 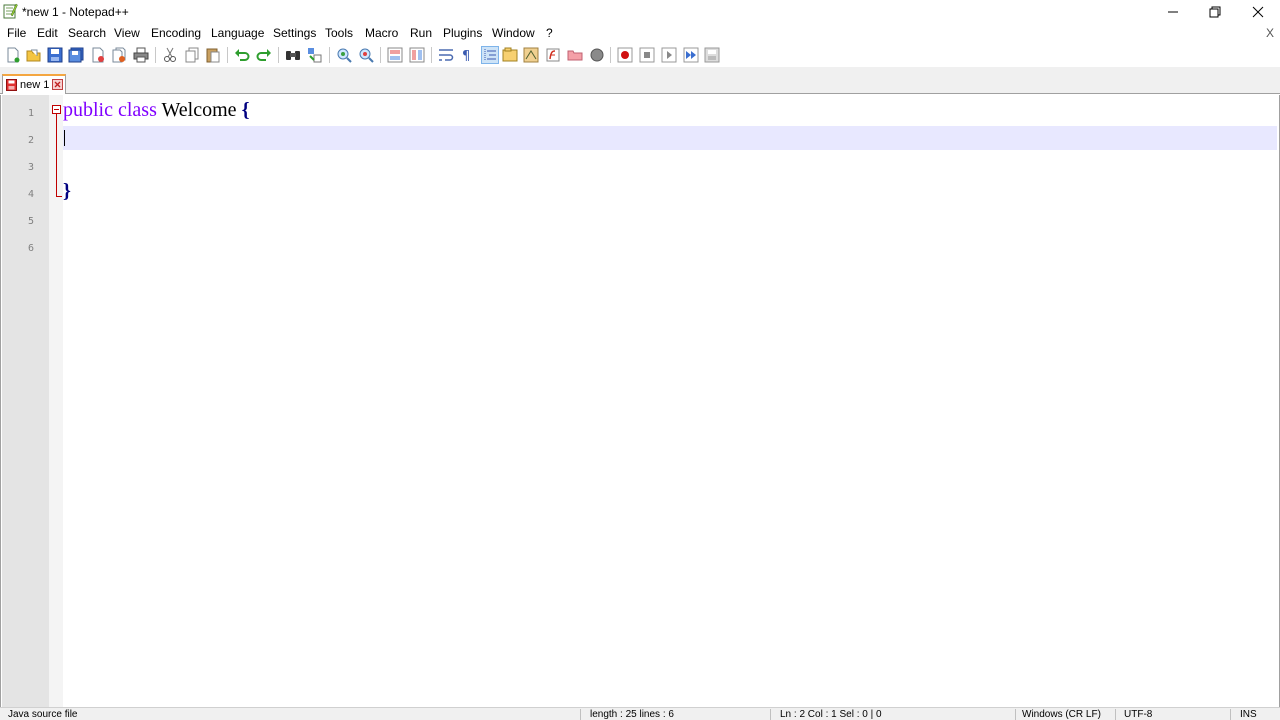 I want to click on unsaved-file-icon, so click(x=11, y=85).